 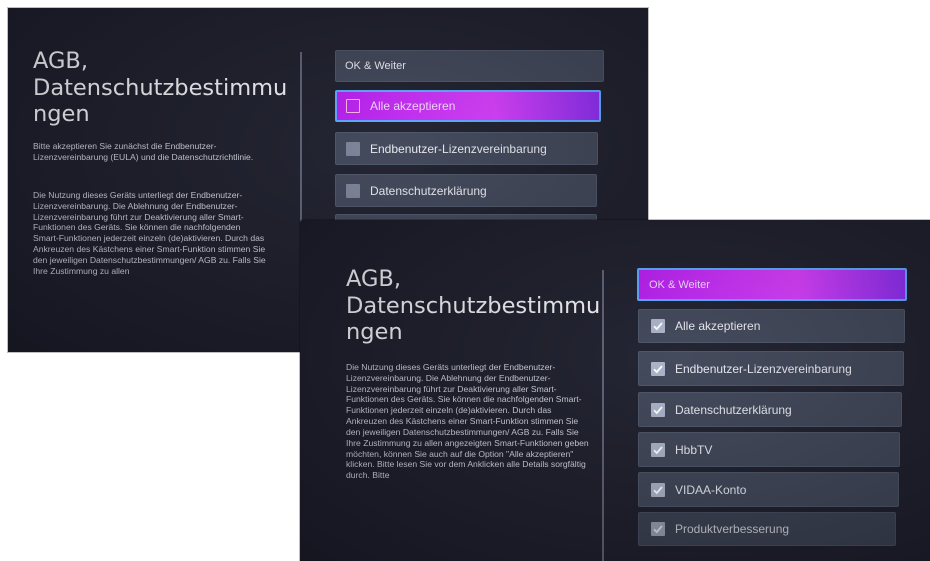 What do you see at coordinates (732, 529) in the screenshot?
I see `product-improvement-label: Produktverbesserung` at bounding box center [732, 529].